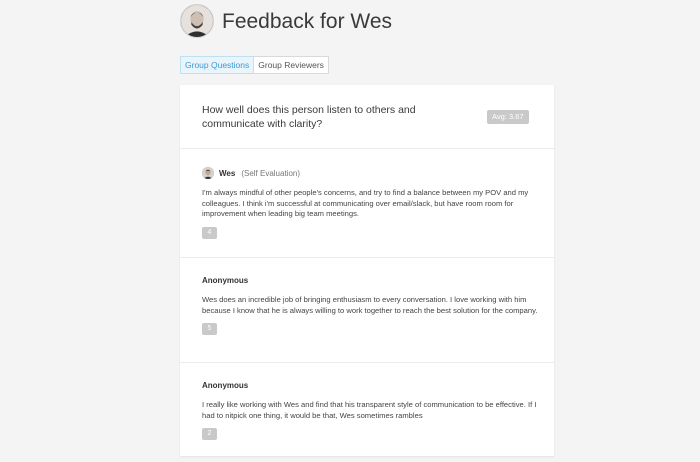 This screenshot has width=700, height=462. I want to click on score-badge: 4, so click(209, 232).